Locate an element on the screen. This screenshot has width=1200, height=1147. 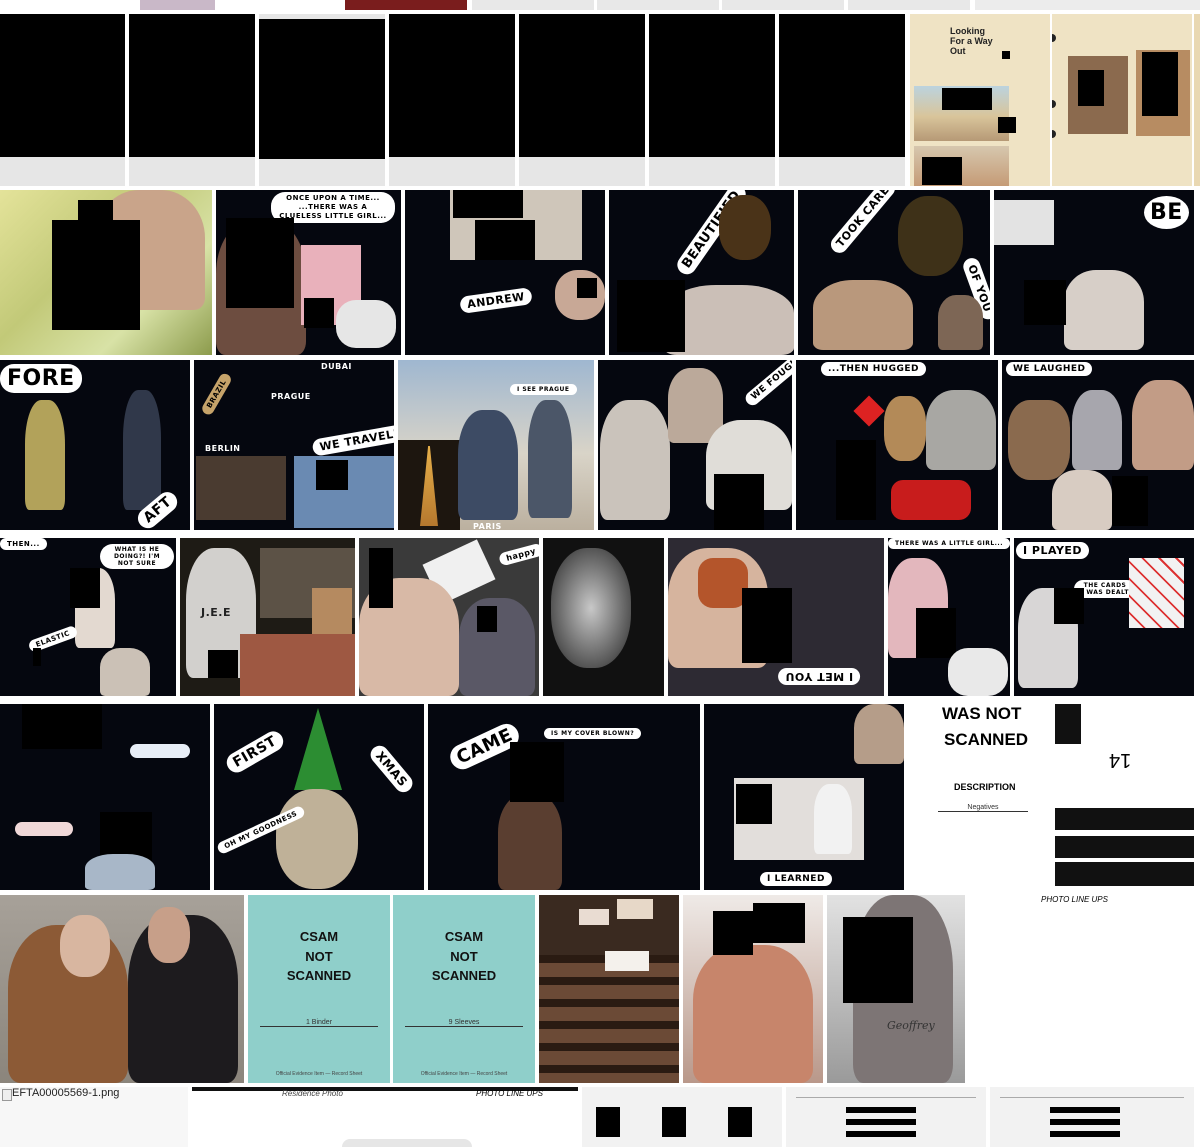
collage-came: CAME IS MY COVER BLOWN? is located at coordinates (564, 797).